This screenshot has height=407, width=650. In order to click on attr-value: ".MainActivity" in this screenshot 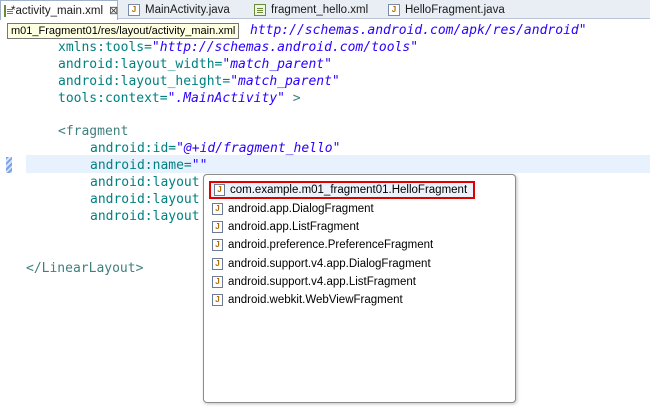, I will do `click(226, 98)`.